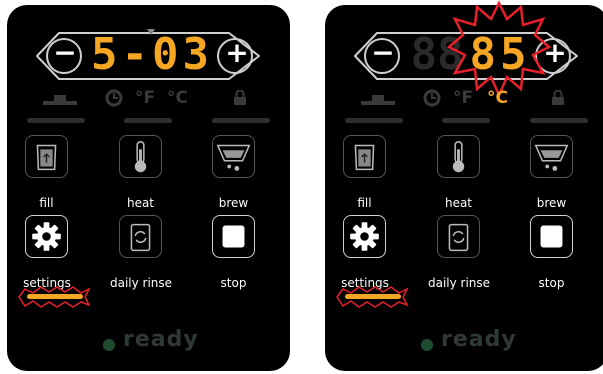 The height and width of the screenshot is (374, 603). What do you see at coordinates (500, 54) in the screenshot?
I see `segment-display: 85` at bounding box center [500, 54].